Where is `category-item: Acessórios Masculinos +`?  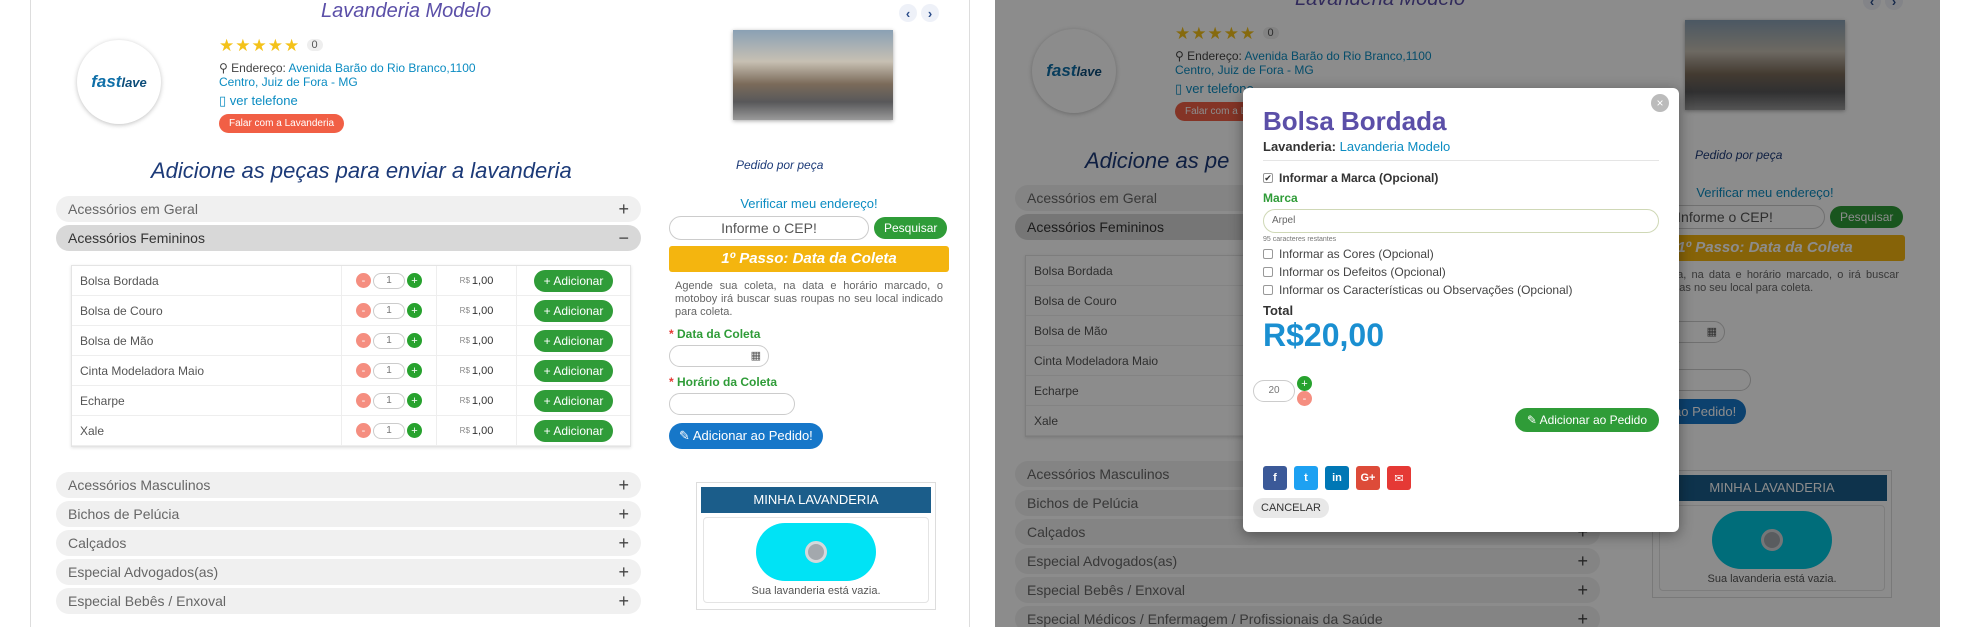
category-item: Acessórios Masculinos + is located at coordinates (348, 485).